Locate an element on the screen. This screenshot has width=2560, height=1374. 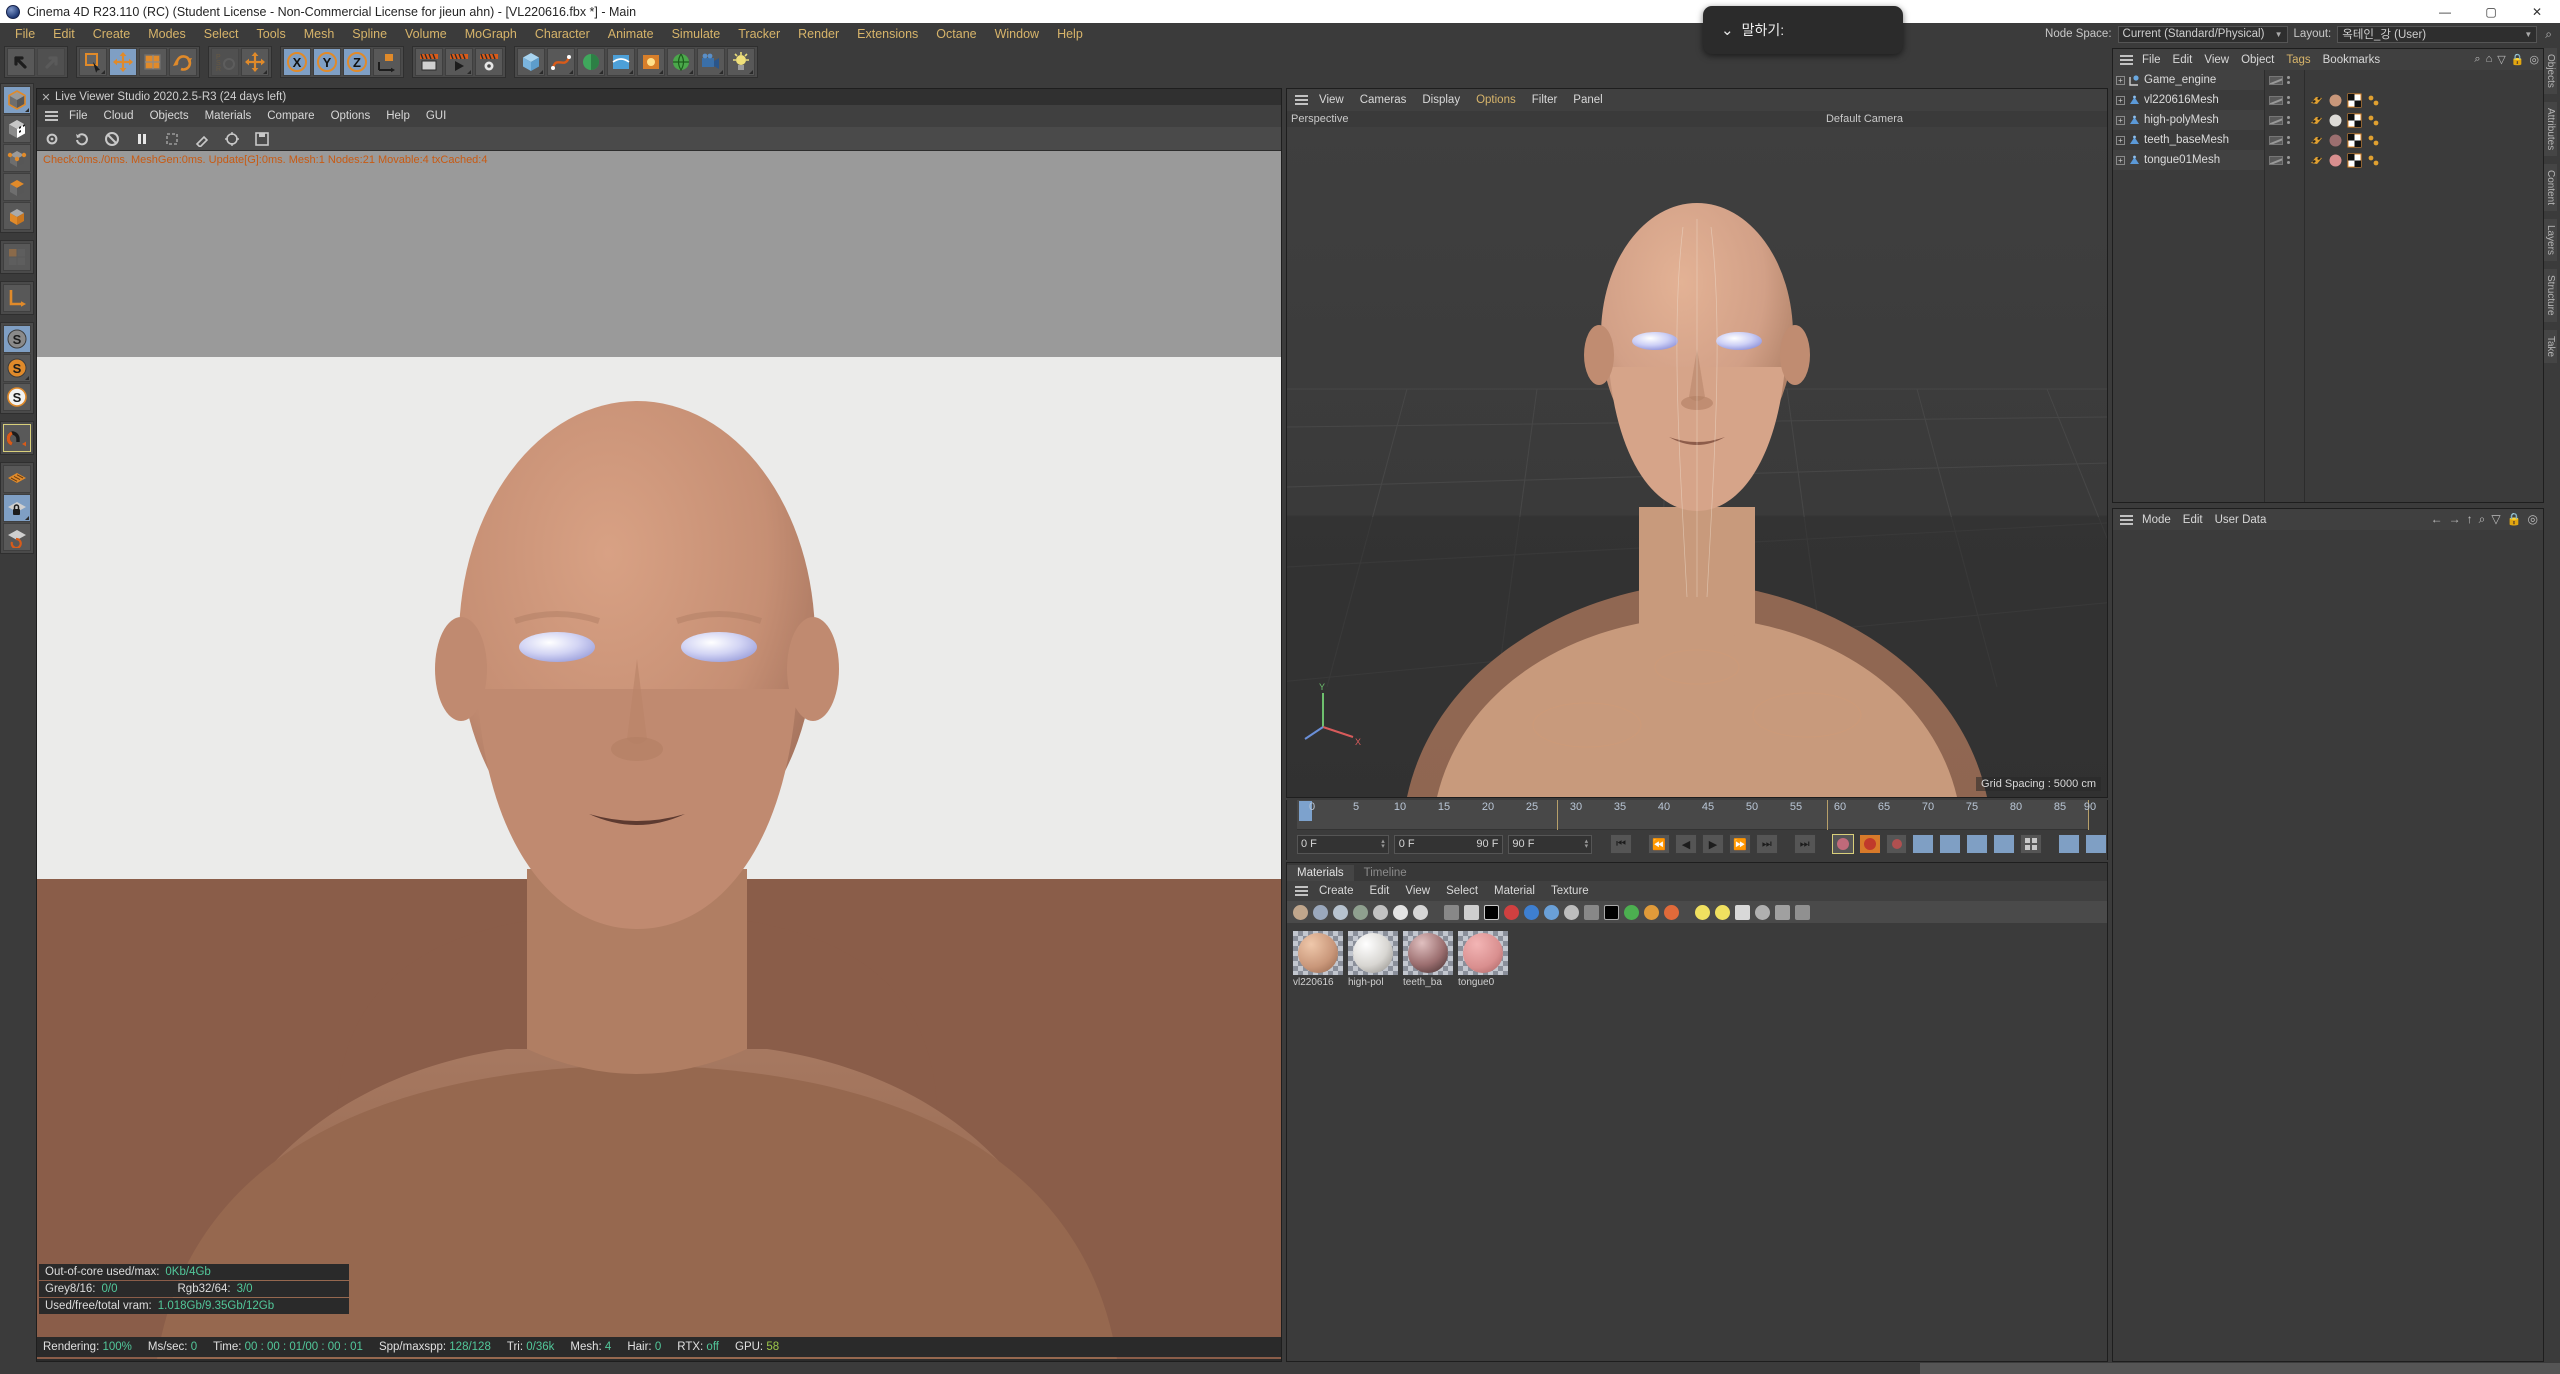
octane-daylight-icon is located at coordinates (1651, 912).